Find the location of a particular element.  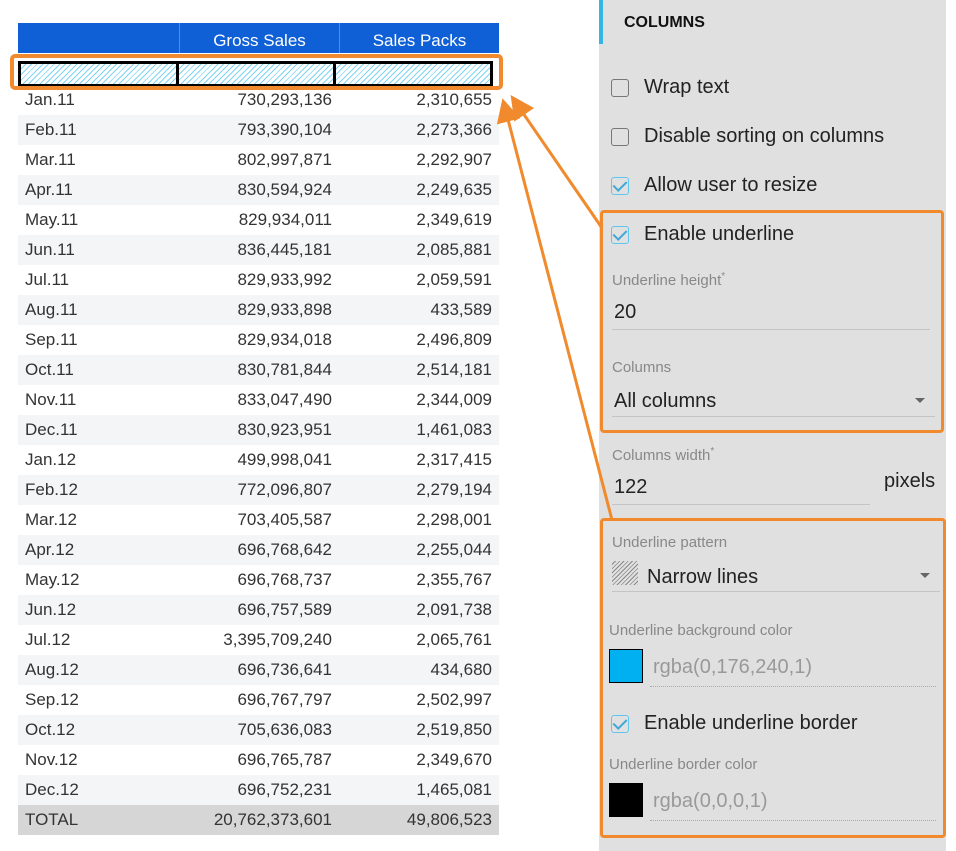

wrap-text-checkbox is located at coordinates (620, 87).